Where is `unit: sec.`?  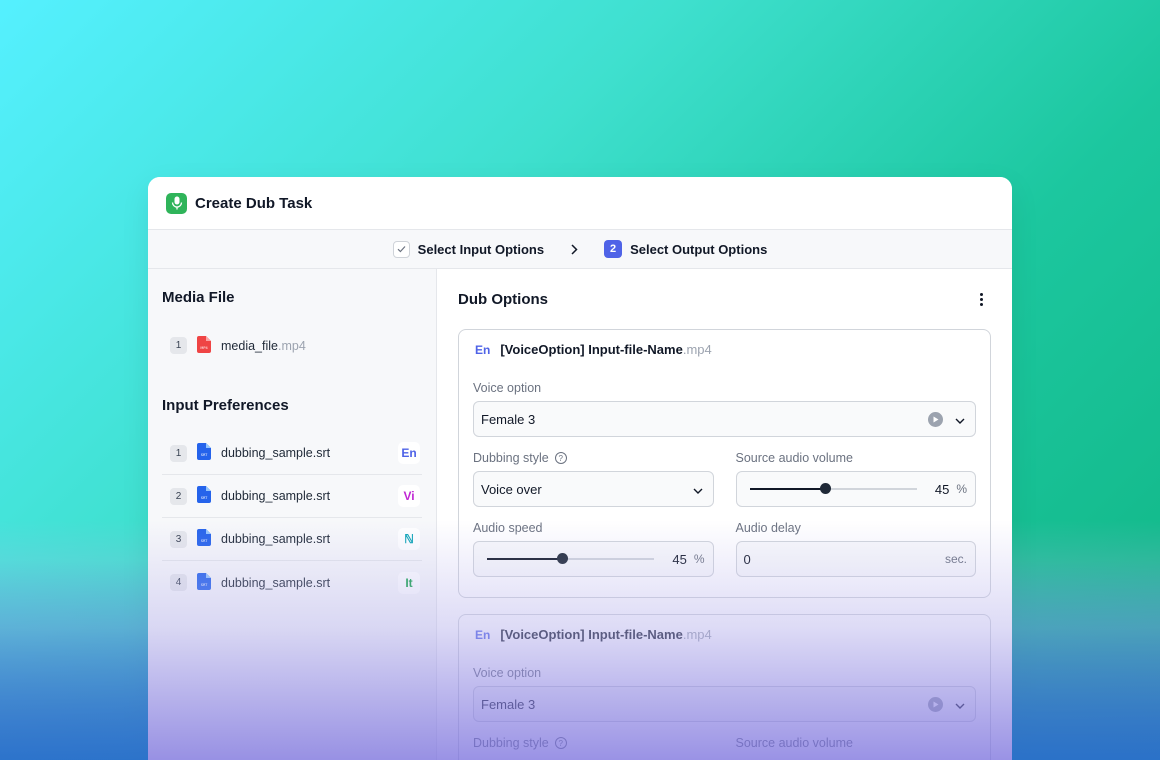
unit: sec. is located at coordinates (955, 559).